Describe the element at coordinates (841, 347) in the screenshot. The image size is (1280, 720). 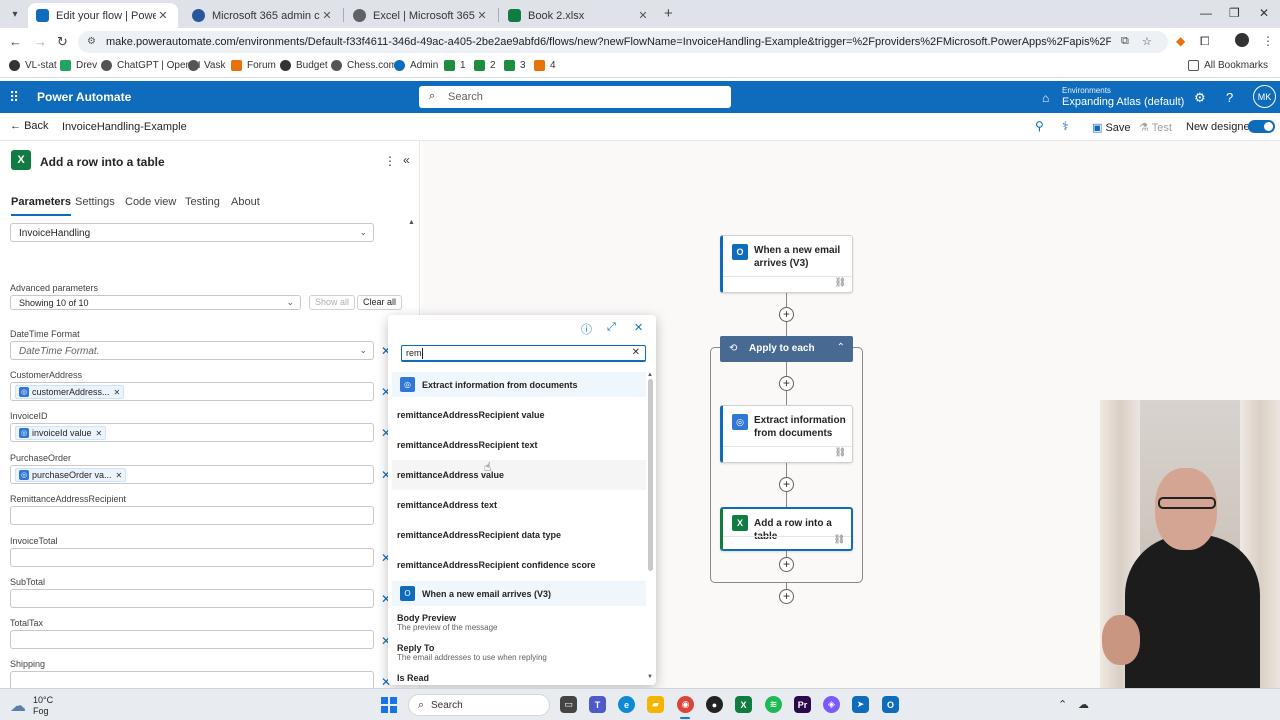
I see `chevron-up-icon: ⌃` at that location.